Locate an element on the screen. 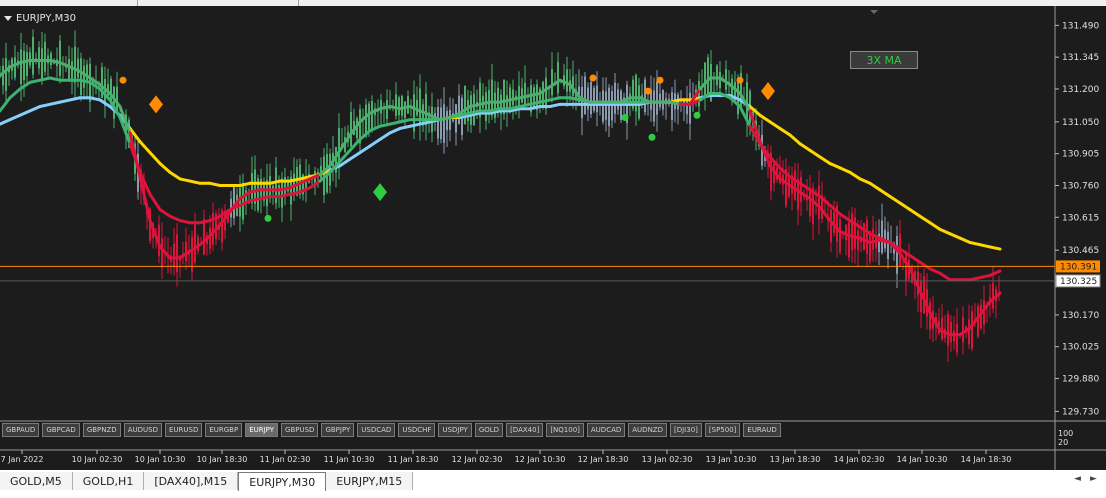  chevron-down-icon is located at coordinates (8, 18).